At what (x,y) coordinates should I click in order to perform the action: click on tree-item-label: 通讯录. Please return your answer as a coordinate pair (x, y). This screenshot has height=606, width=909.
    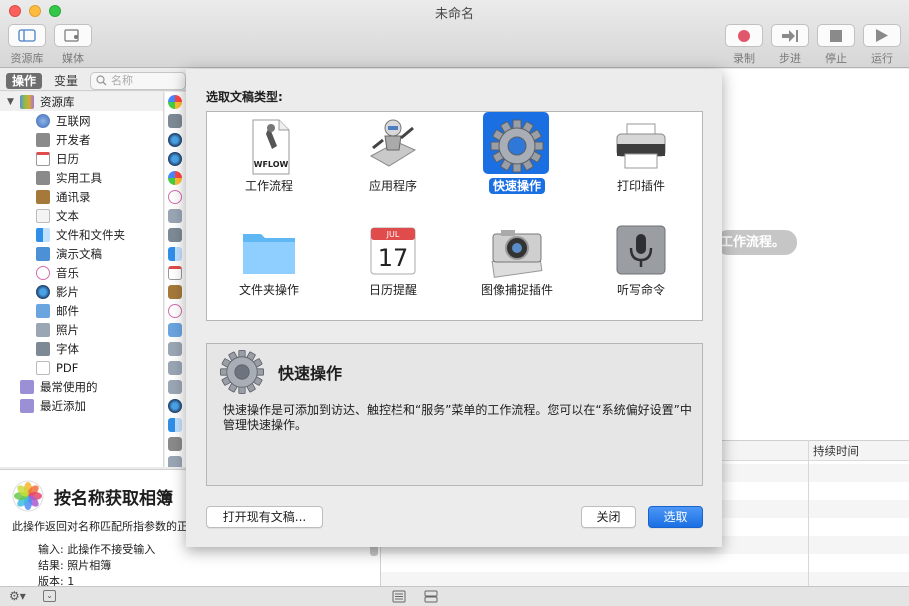
    Looking at the image, I should click on (73, 196).